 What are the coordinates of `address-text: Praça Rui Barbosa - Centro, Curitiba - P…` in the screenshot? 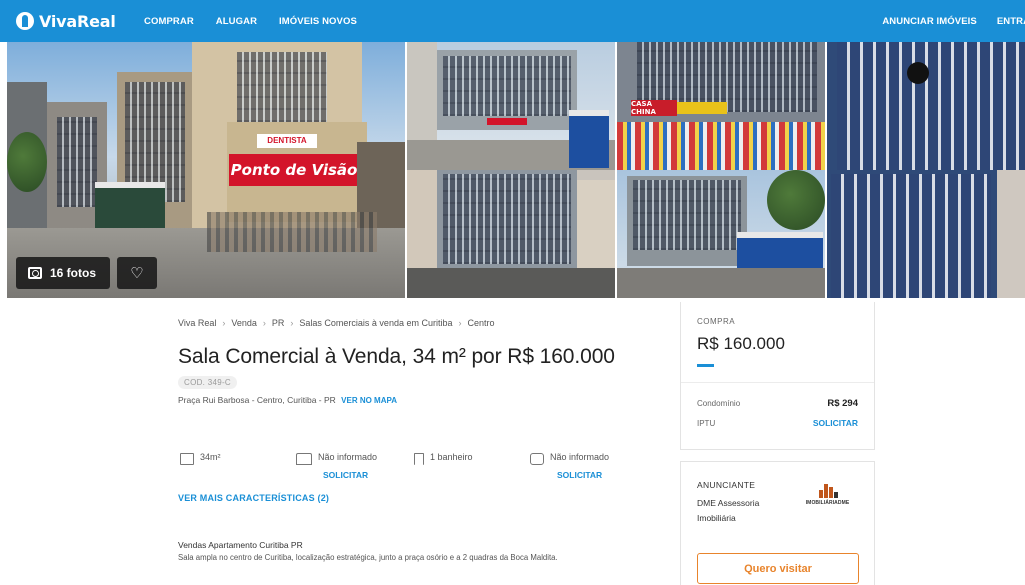 It's located at (257, 400).